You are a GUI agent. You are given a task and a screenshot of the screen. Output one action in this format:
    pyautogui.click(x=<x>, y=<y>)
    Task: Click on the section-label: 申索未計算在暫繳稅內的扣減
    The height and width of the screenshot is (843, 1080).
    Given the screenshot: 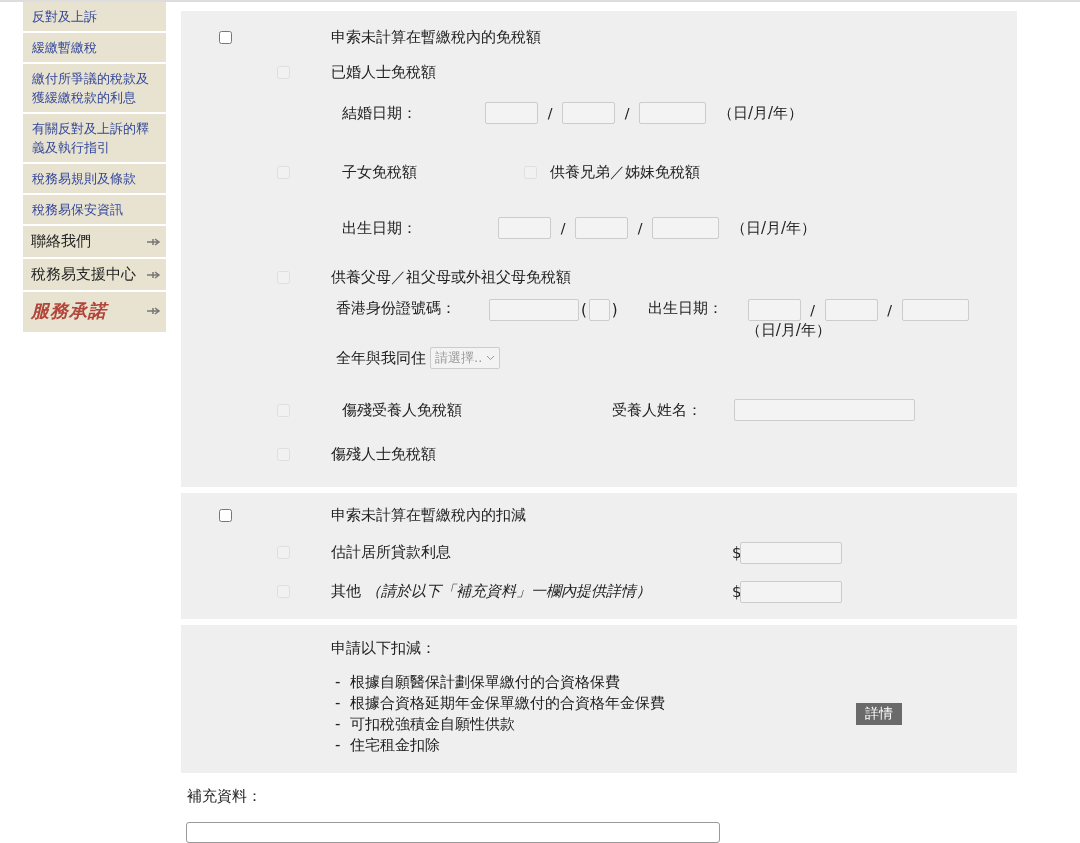 What is the action you would take?
    pyautogui.click(x=428, y=516)
    